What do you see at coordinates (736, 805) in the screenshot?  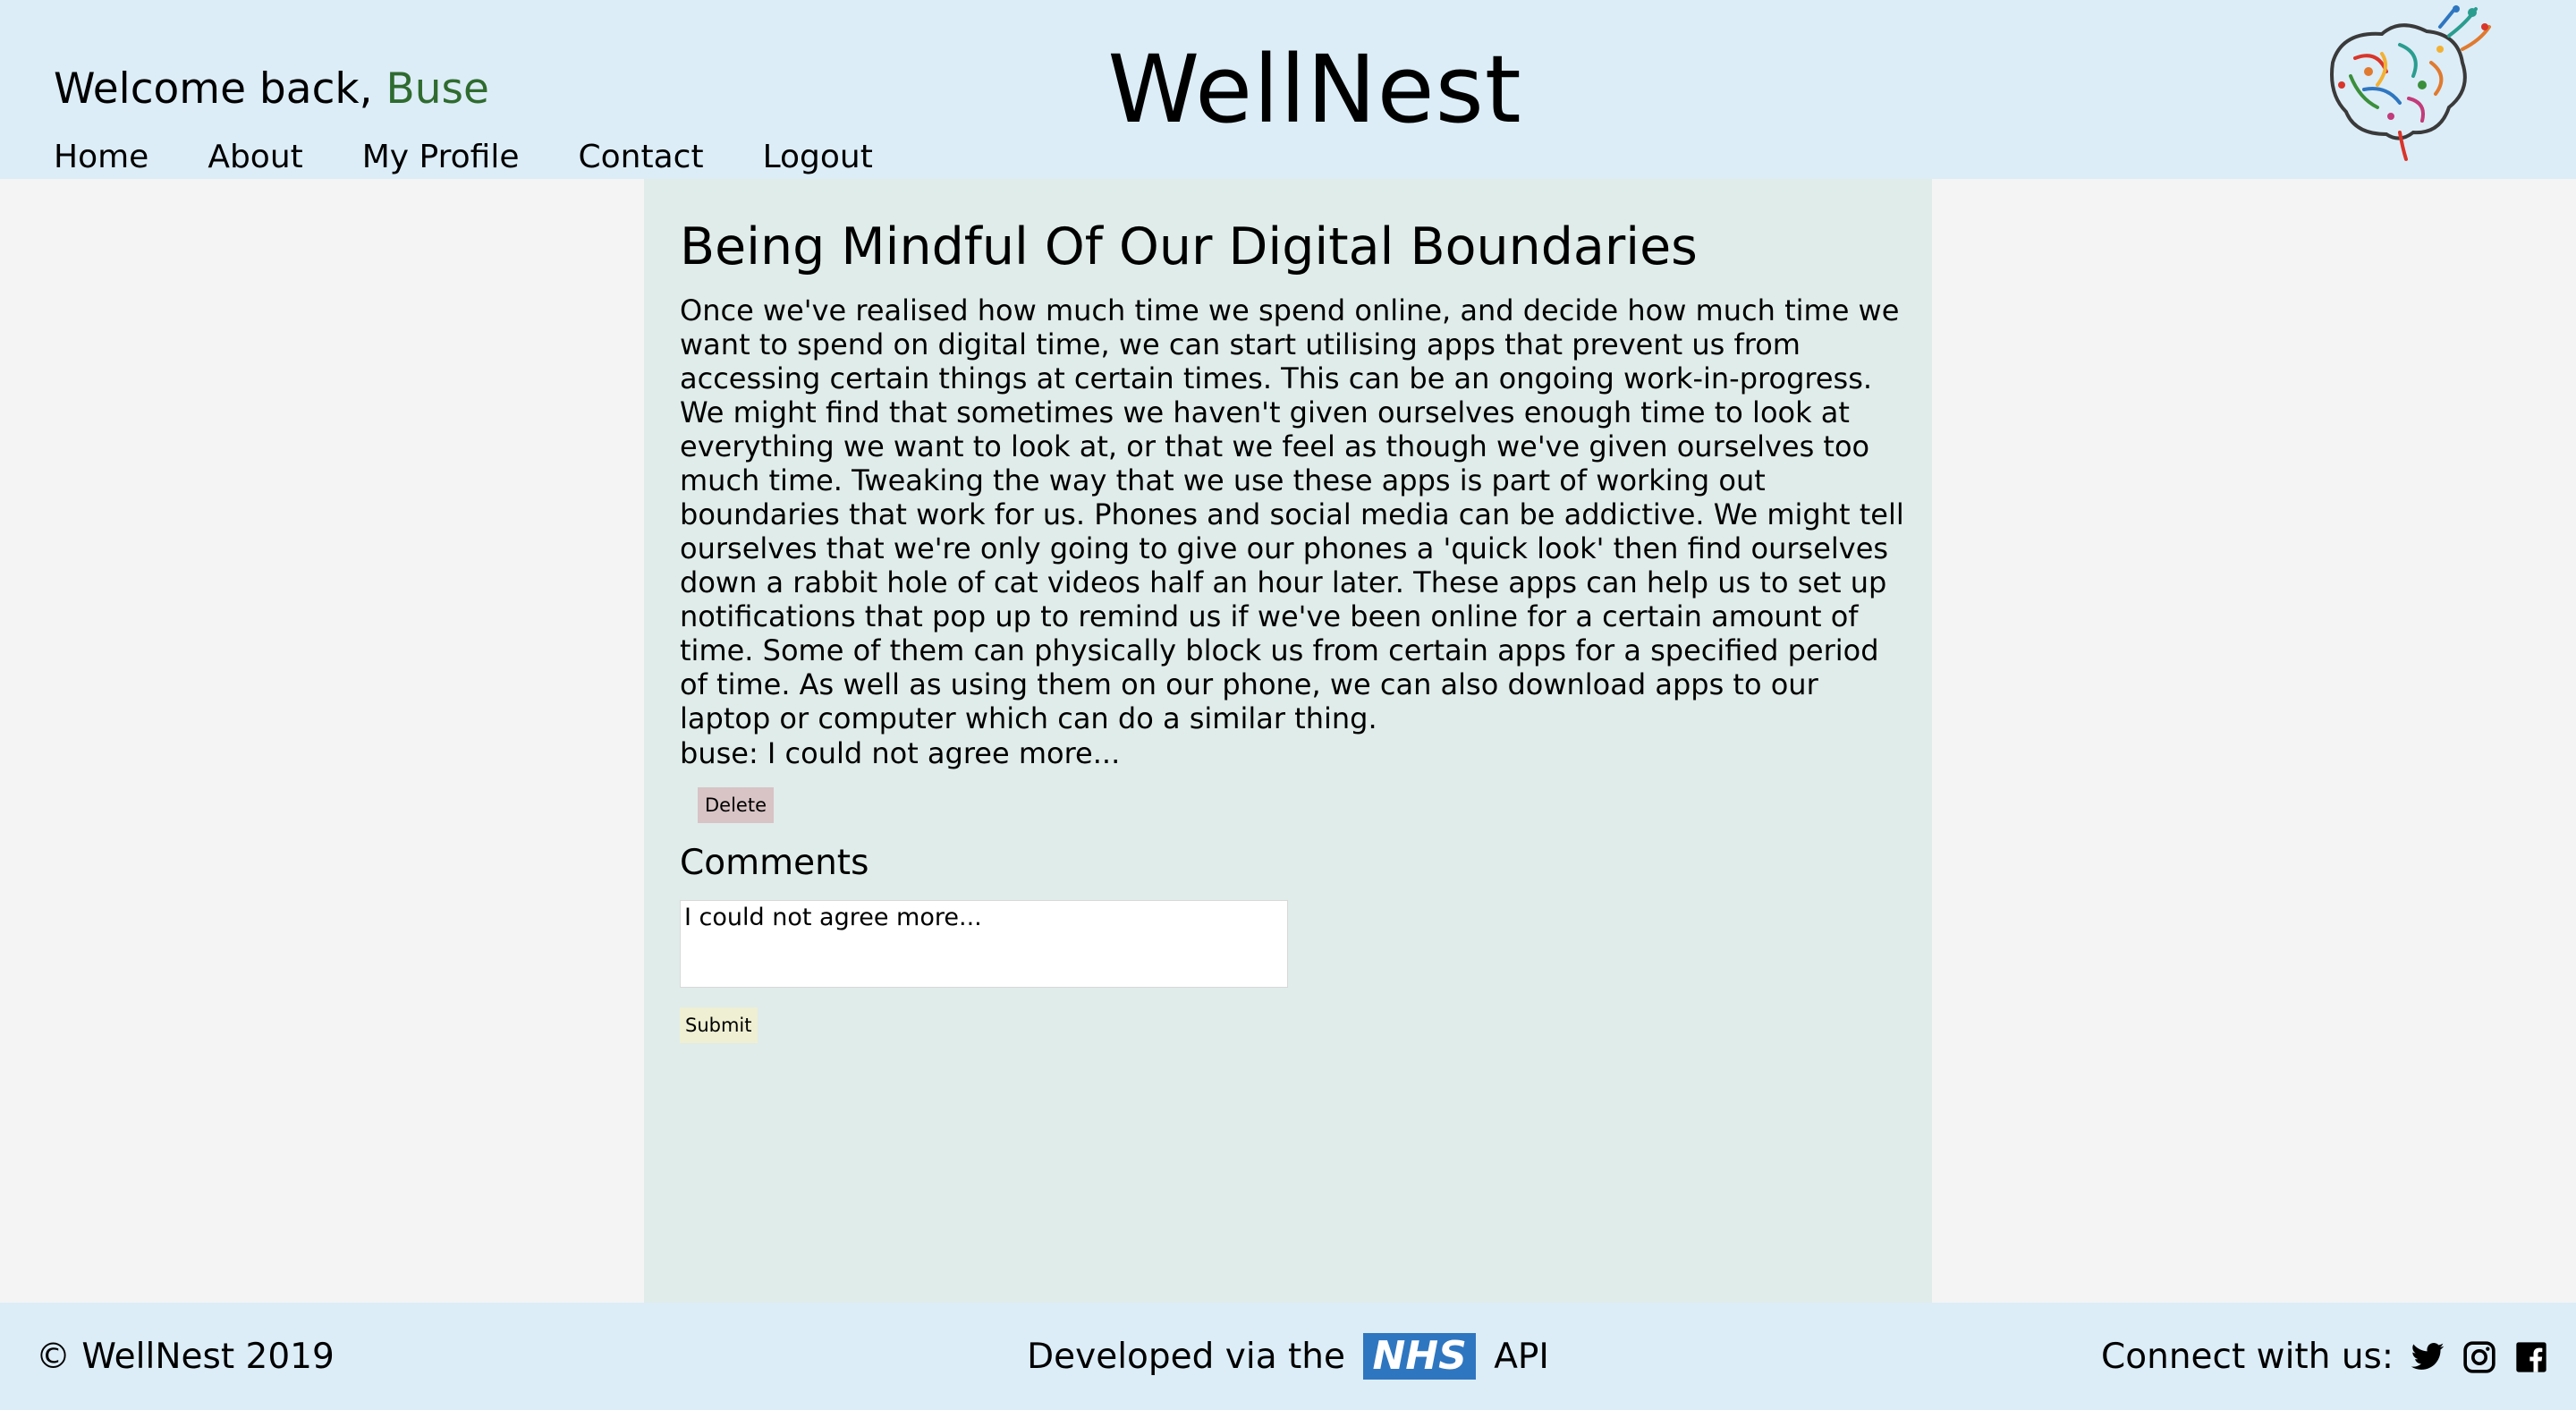 I see `delete-comment-button: Delete` at bounding box center [736, 805].